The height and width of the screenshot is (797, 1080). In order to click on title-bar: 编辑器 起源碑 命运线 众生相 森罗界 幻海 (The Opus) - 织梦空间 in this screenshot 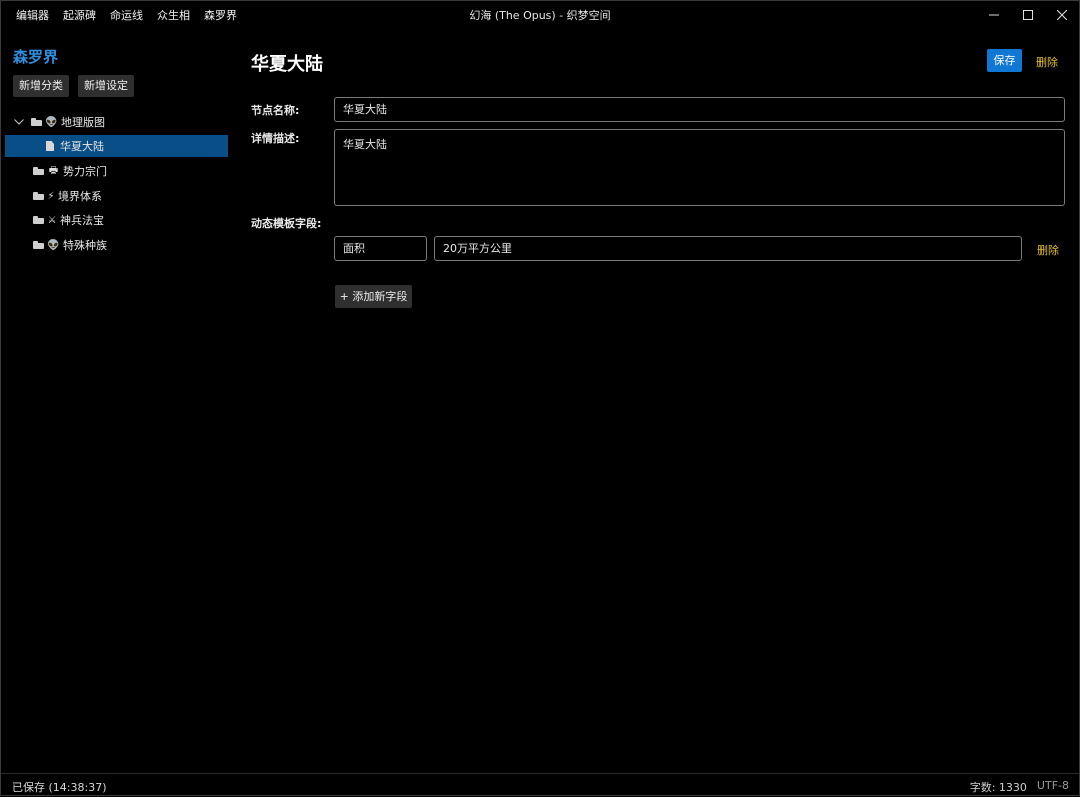, I will do `click(540, 16)`.